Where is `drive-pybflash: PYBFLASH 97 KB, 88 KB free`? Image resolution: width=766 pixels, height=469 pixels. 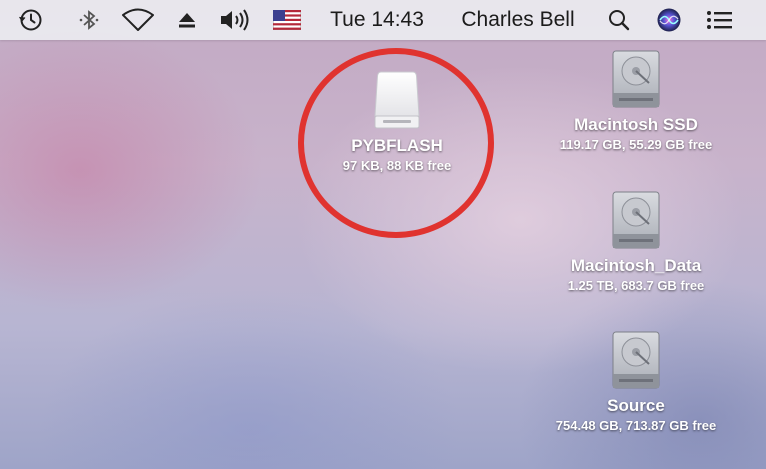
drive-pybflash: PYBFLASH 97 KB, 88 KB free is located at coordinates (397, 120).